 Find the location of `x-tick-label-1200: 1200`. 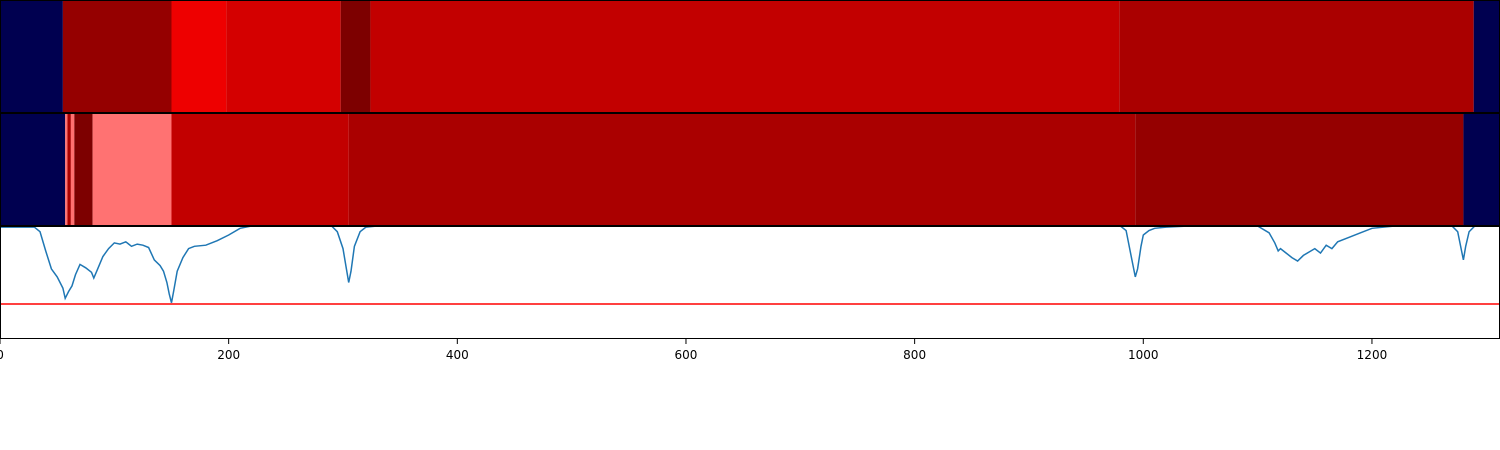

x-tick-label-1200: 1200 is located at coordinates (1372, 355).